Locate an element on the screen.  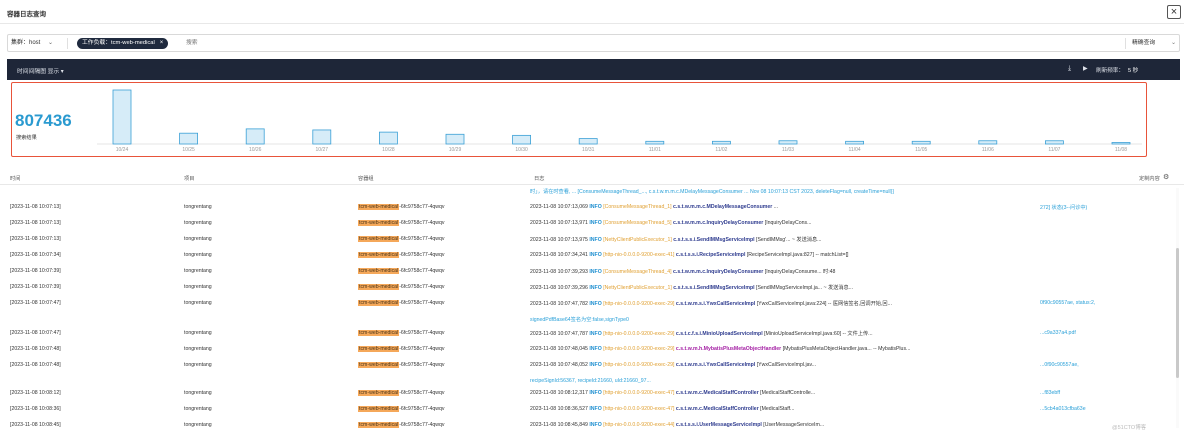
log-timestamp: 2023-11-08 10:08:36,527 is located at coordinates (559, 409).